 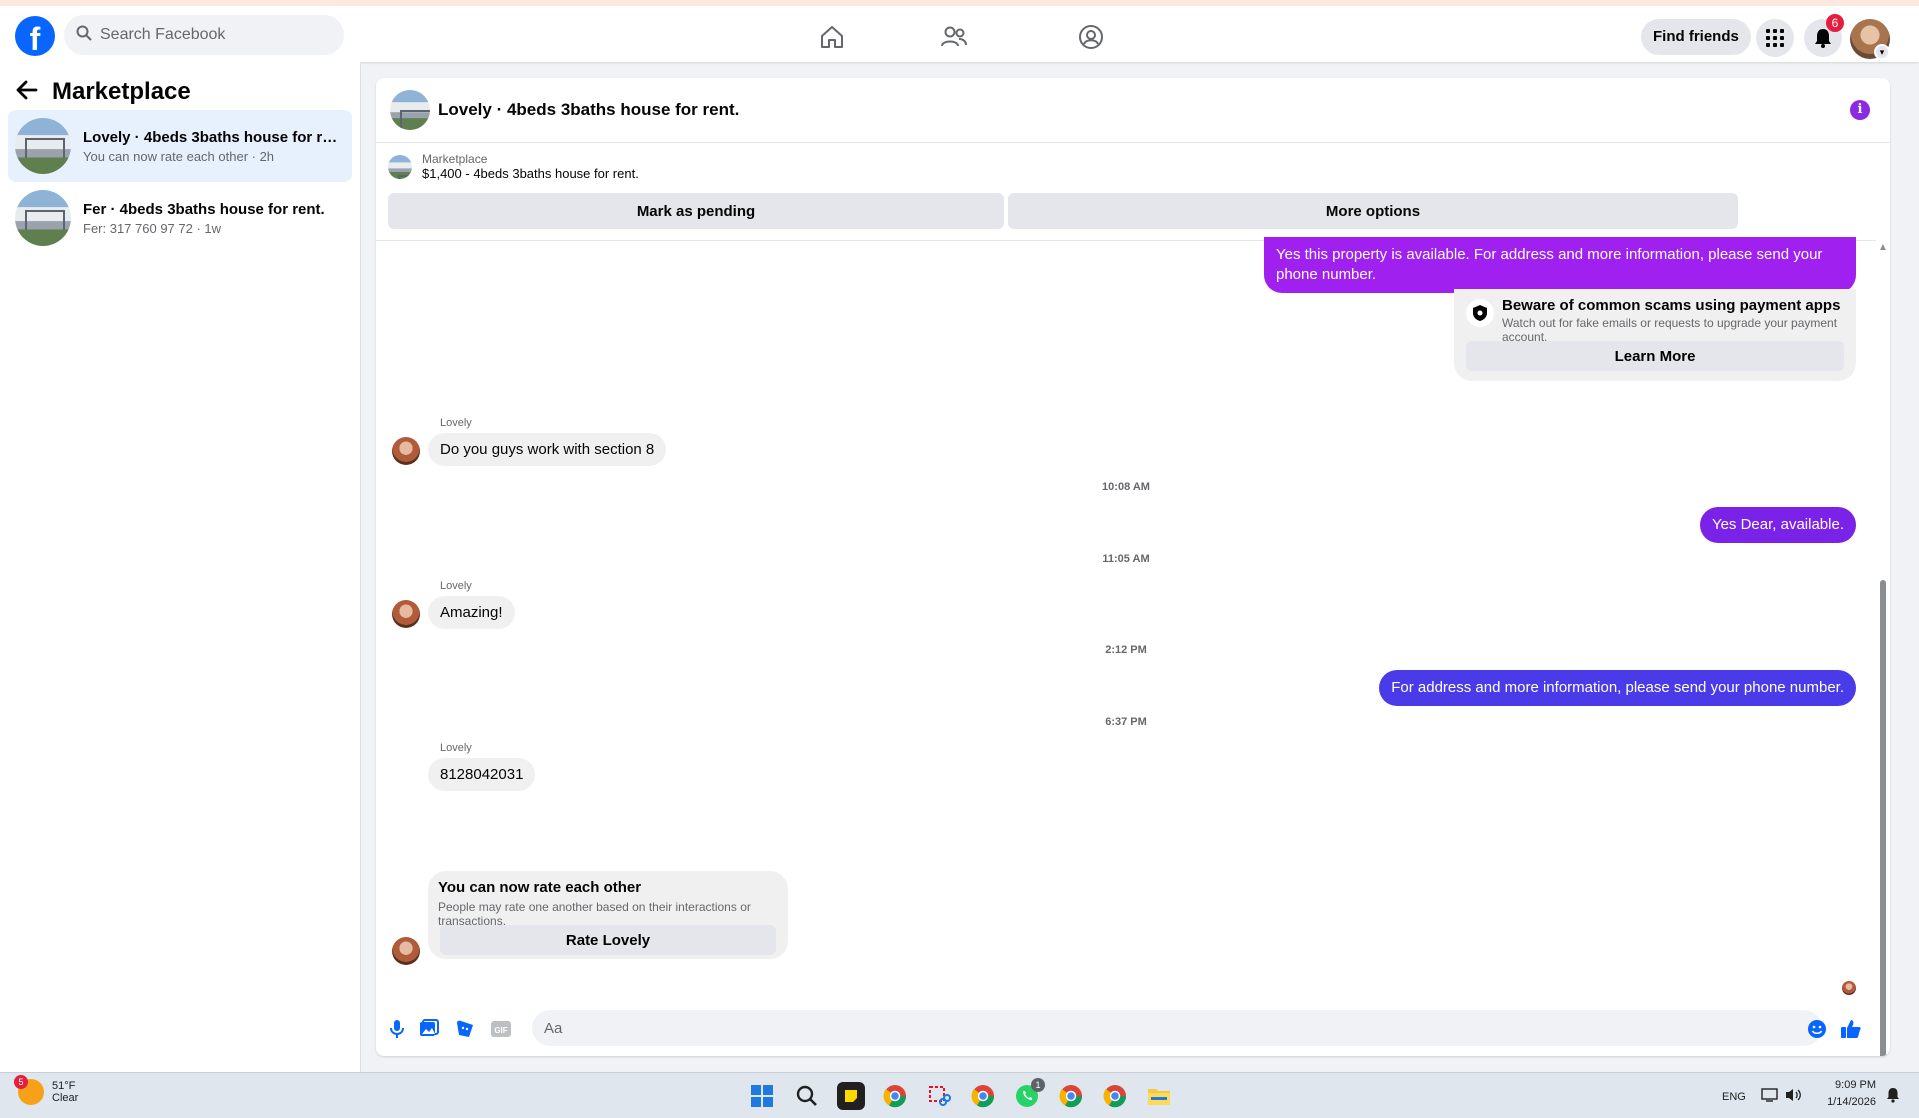 What do you see at coordinates (954, 37) in the screenshot?
I see `friends-icon` at bounding box center [954, 37].